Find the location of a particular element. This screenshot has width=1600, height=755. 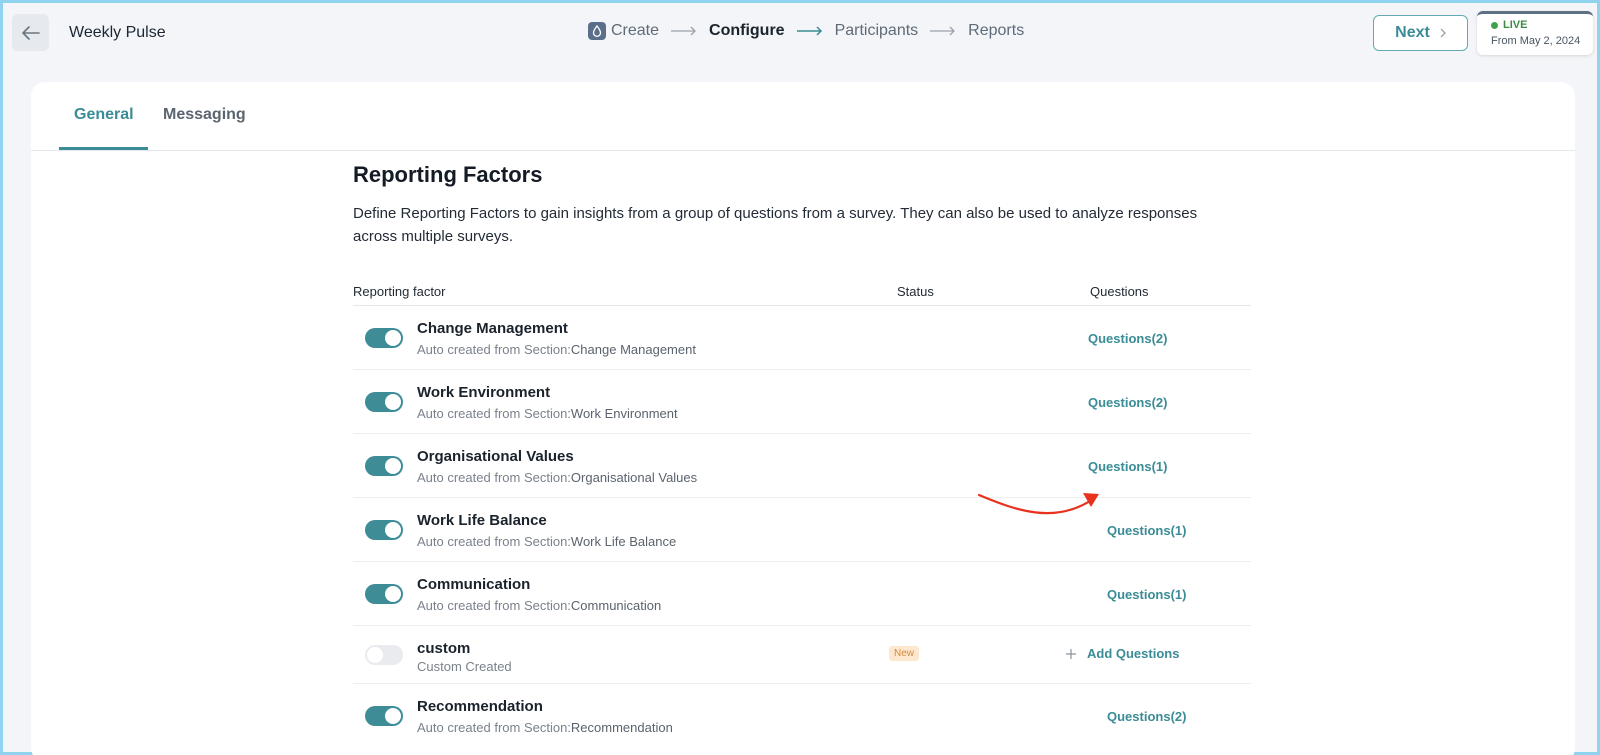

tab-messaging: Messaging is located at coordinates (204, 115).